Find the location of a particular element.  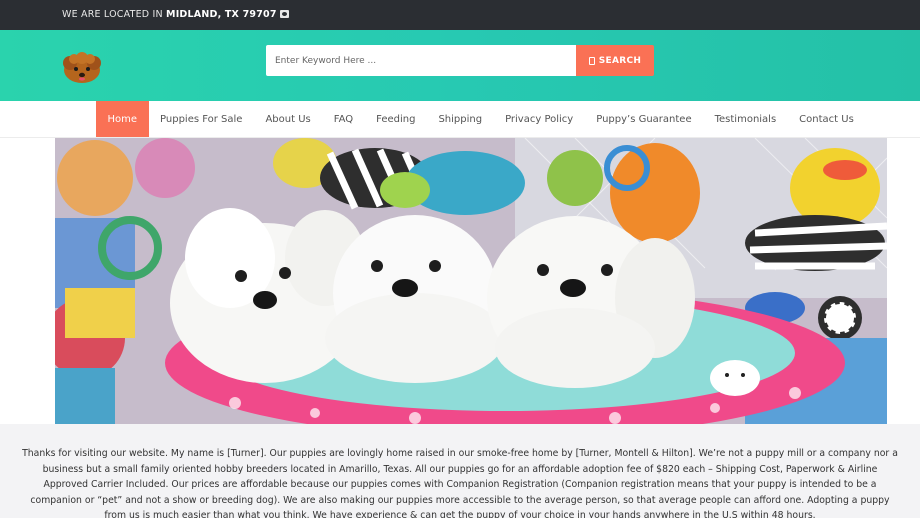

nav-item-contact-us: Contact Us is located at coordinates (827, 119).